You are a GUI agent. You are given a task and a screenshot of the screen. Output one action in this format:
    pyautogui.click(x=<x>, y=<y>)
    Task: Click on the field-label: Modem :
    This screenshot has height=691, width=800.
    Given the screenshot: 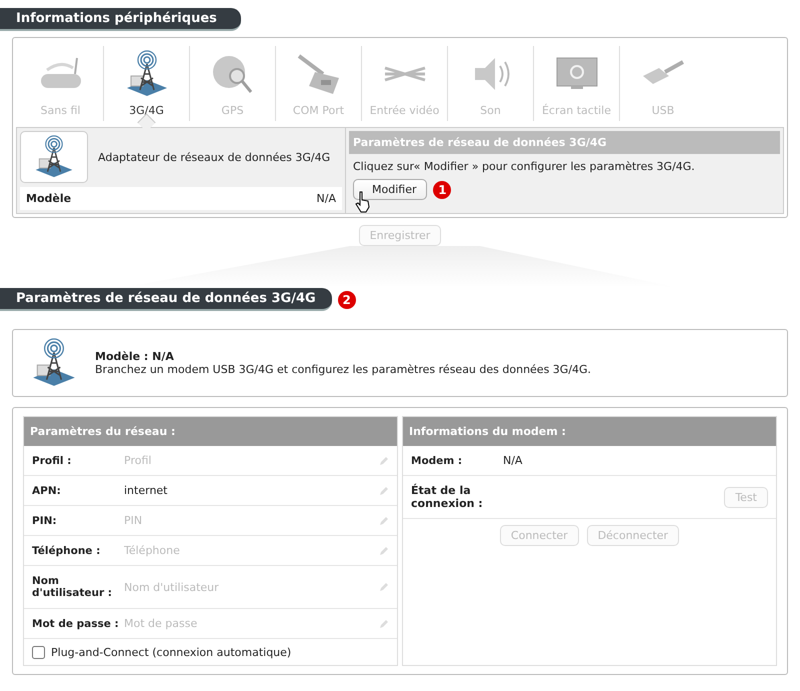 What is the action you would take?
    pyautogui.click(x=437, y=460)
    